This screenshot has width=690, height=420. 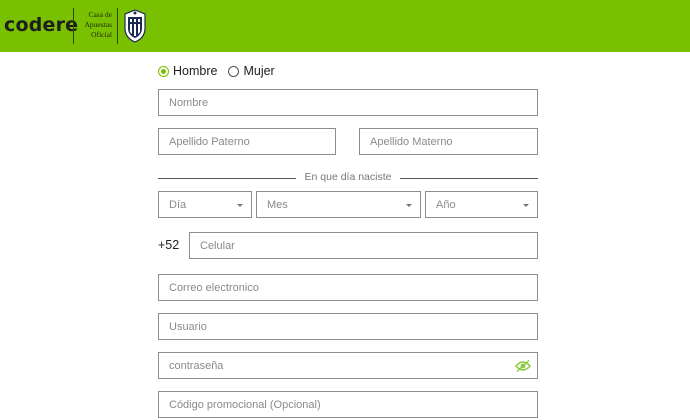 I want to click on apellido-paterno-input: Apellido Paterno, so click(x=247, y=141).